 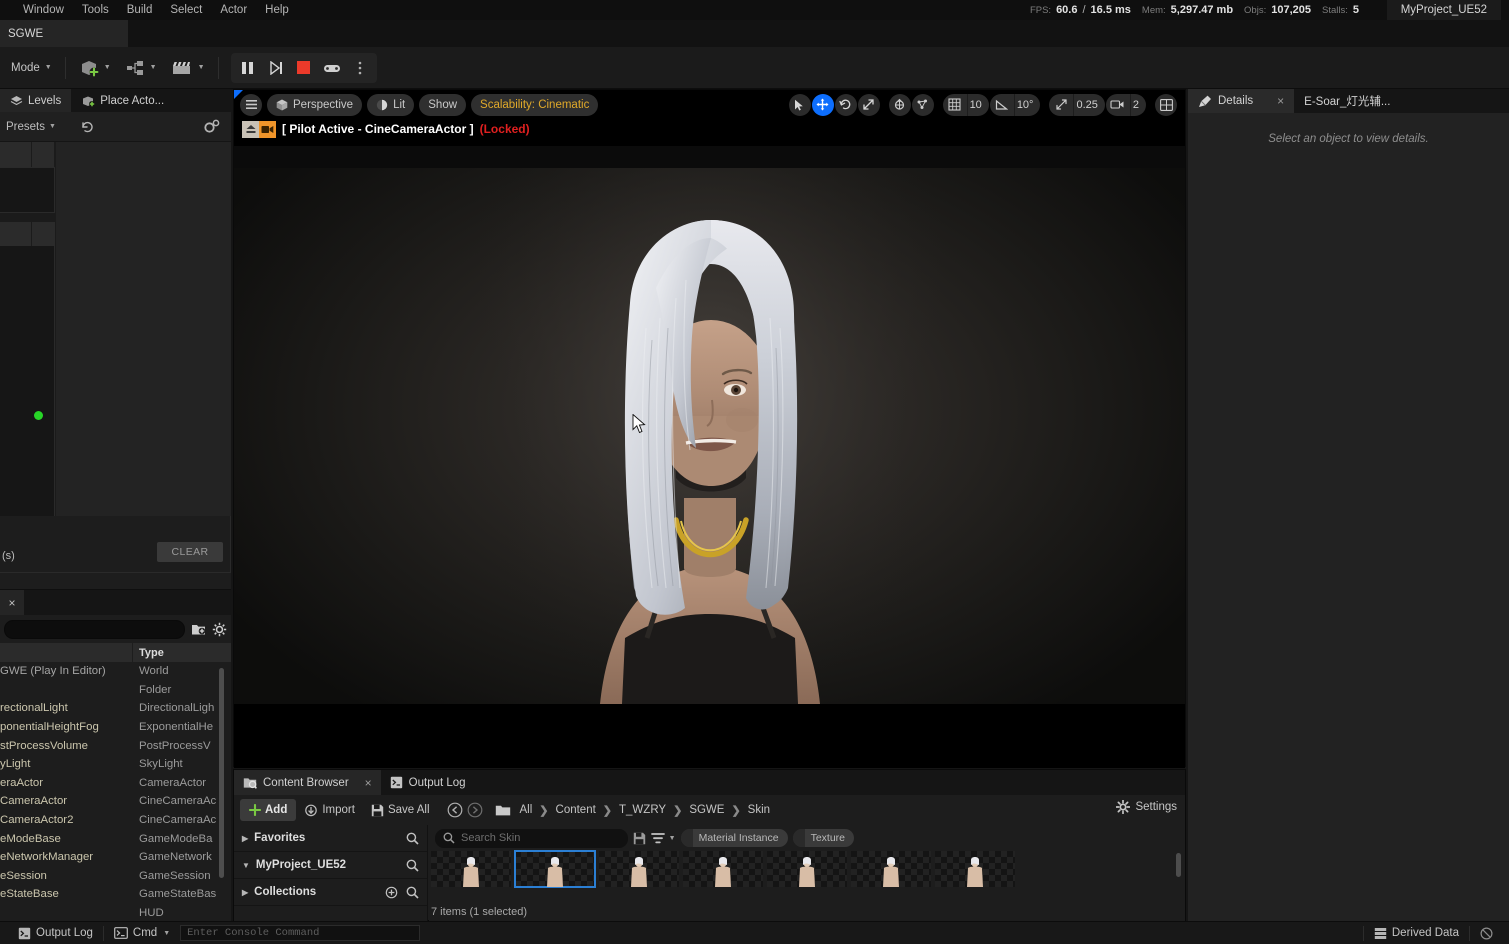 What do you see at coordinates (66, 652) in the screenshot?
I see `outliner-col-name` at bounding box center [66, 652].